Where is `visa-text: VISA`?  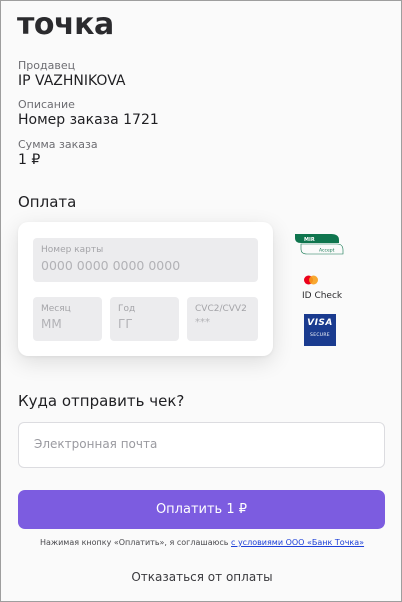
visa-text: VISA is located at coordinates (320, 323).